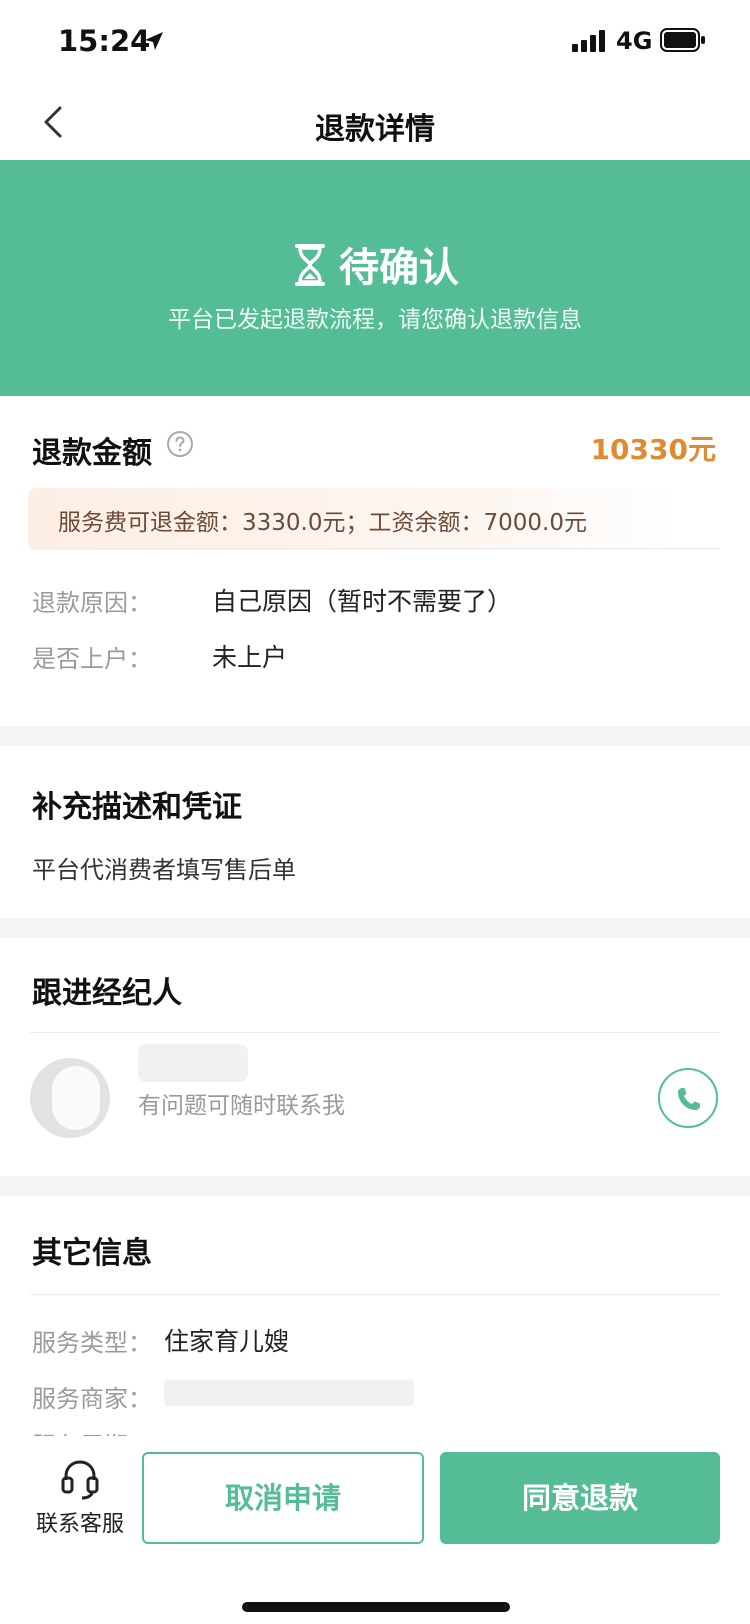  What do you see at coordinates (283, 1498) in the screenshot?
I see `cancel-request-button: 取消申请` at bounding box center [283, 1498].